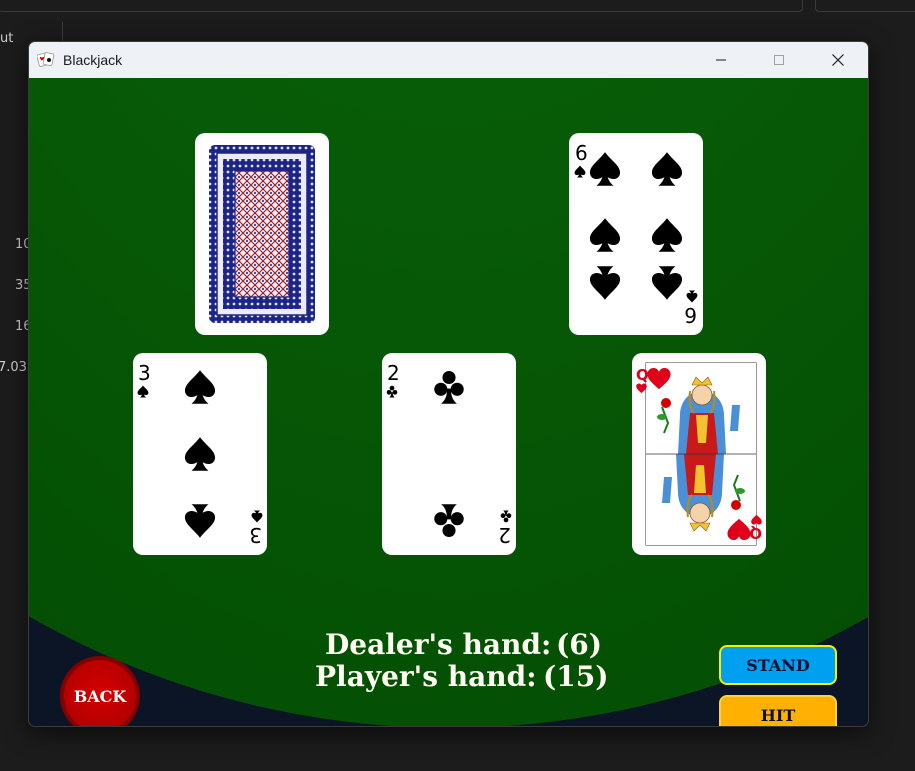  What do you see at coordinates (200, 454) in the screenshot?
I see `player-card-3-spades: 3 3` at bounding box center [200, 454].